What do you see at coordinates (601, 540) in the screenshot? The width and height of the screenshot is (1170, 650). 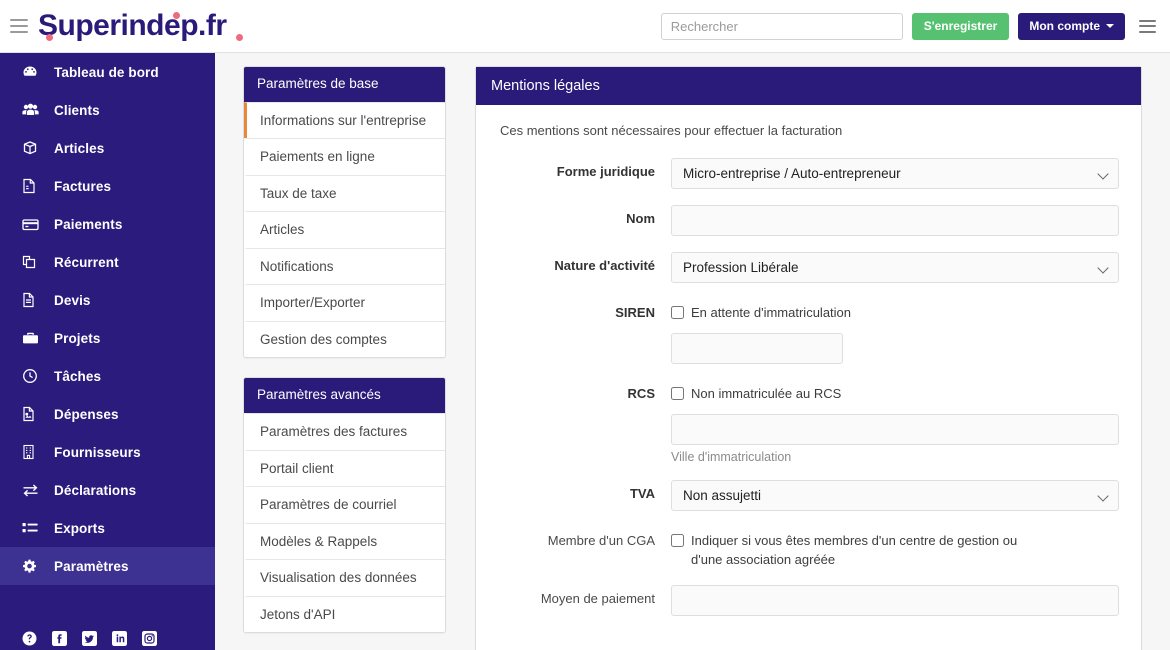 I see `cga-label: Membre d'un CGA` at bounding box center [601, 540].